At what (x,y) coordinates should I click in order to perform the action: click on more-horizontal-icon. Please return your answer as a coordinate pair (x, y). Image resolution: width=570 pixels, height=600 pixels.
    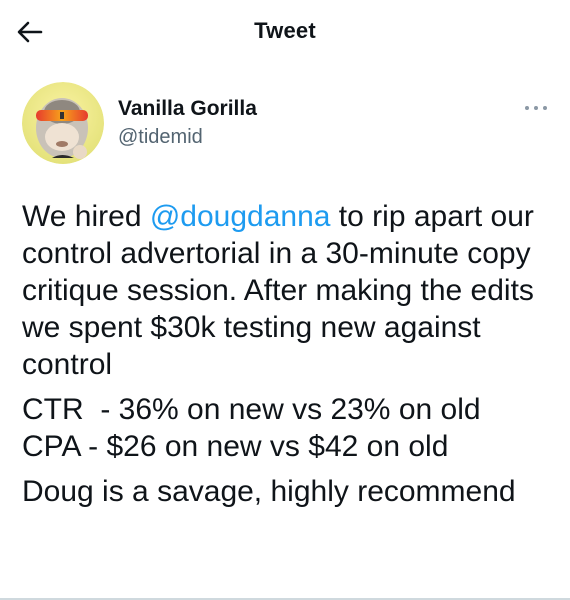
    Looking at the image, I should click on (536, 108).